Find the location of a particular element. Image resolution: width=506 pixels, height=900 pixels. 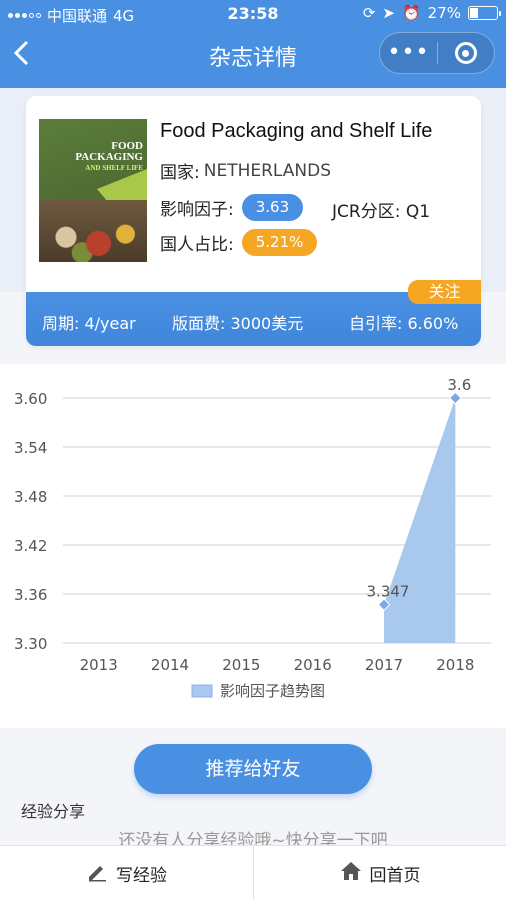

country-label: 国家: is located at coordinates (180, 173).